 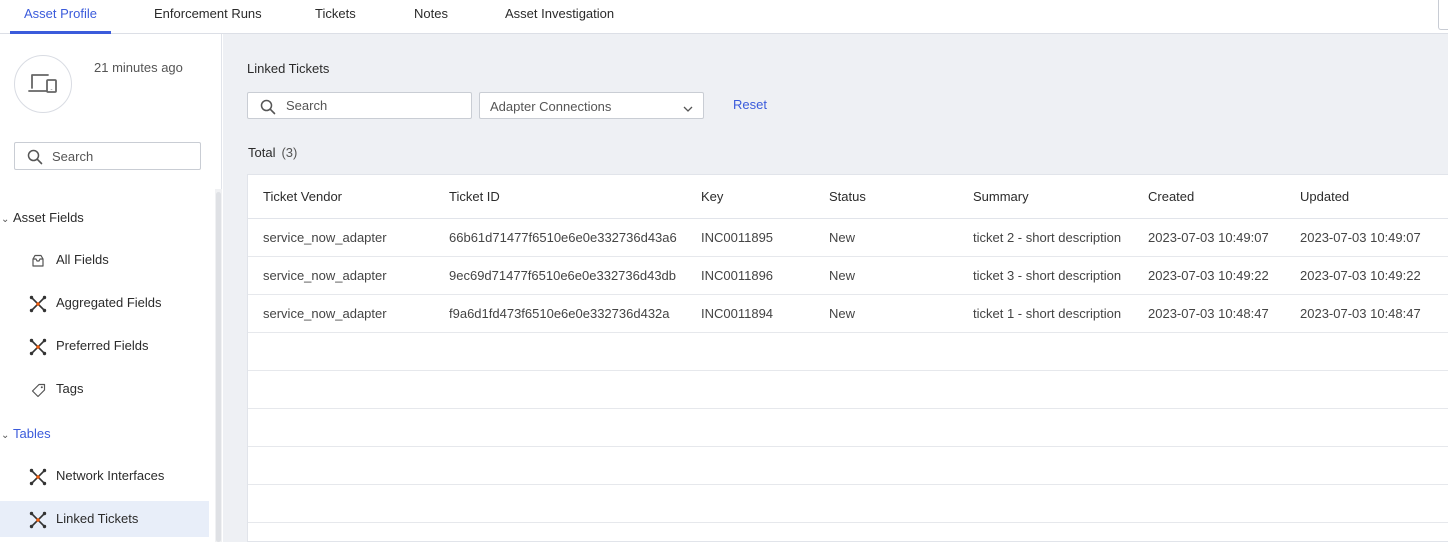 What do you see at coordinates (218, 367) in the screenshot?
I see `sidebar-scrollbar-thumb` at bounding box center [218, 367].